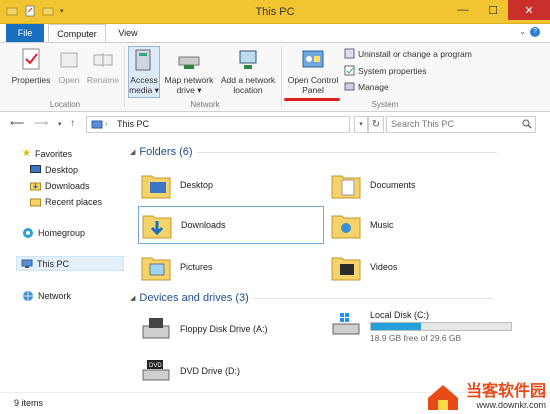 This screenshot has height=414, width=550. Describe the element at coordinates (393, 185) in the screenshot. I see `folder-name: Documents` at that location.